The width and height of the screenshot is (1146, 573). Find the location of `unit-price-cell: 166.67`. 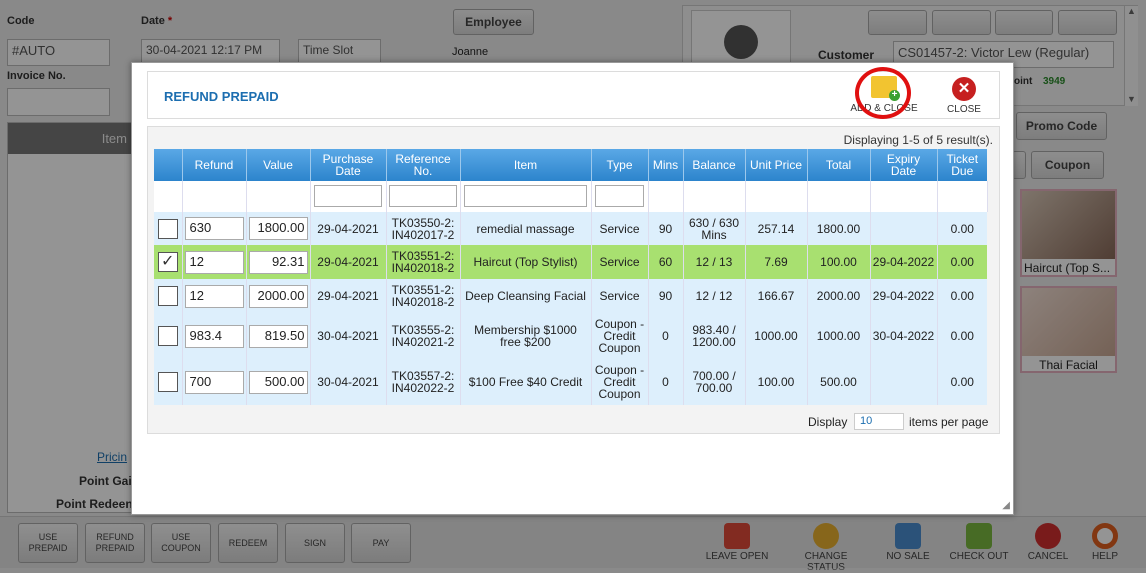

unit-price-cell: 166.67 is located at coordinates (776, 296).